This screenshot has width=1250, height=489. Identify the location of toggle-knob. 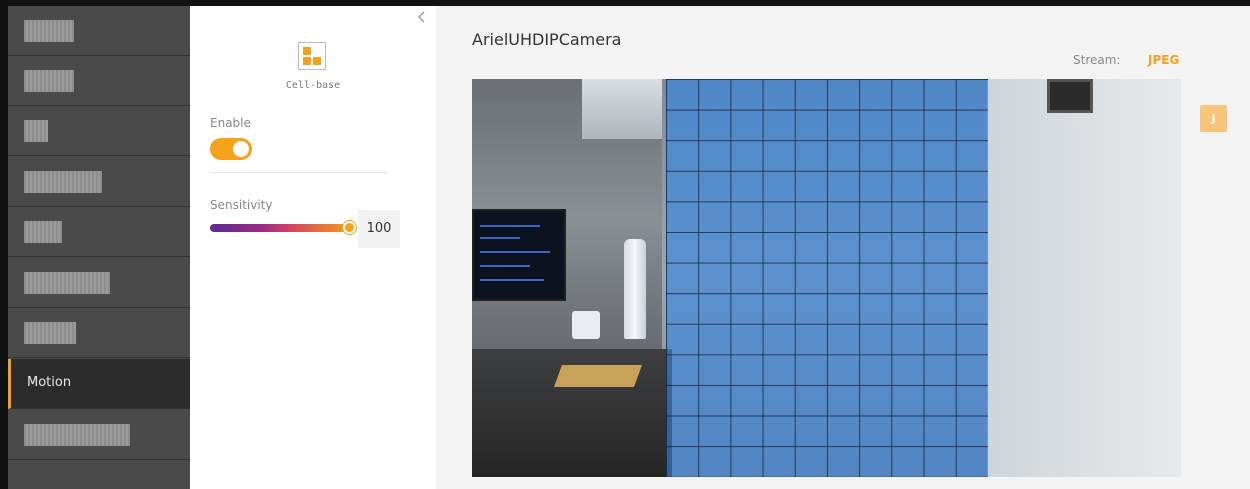
(241, 149).